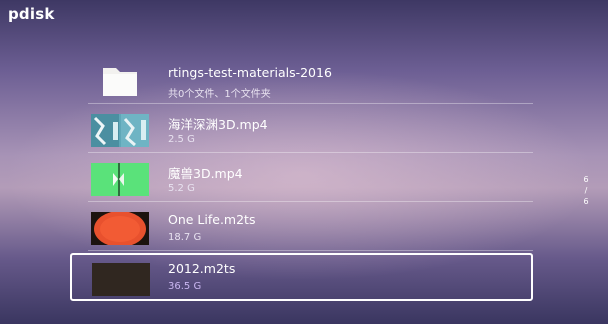 The width and height of the screenshot is (608, 324). What do you see at coordinates (218, 124) in the screenshot?
I see `file-name: 海洋深渊3D.mp4` at bounding box center [218, 124].